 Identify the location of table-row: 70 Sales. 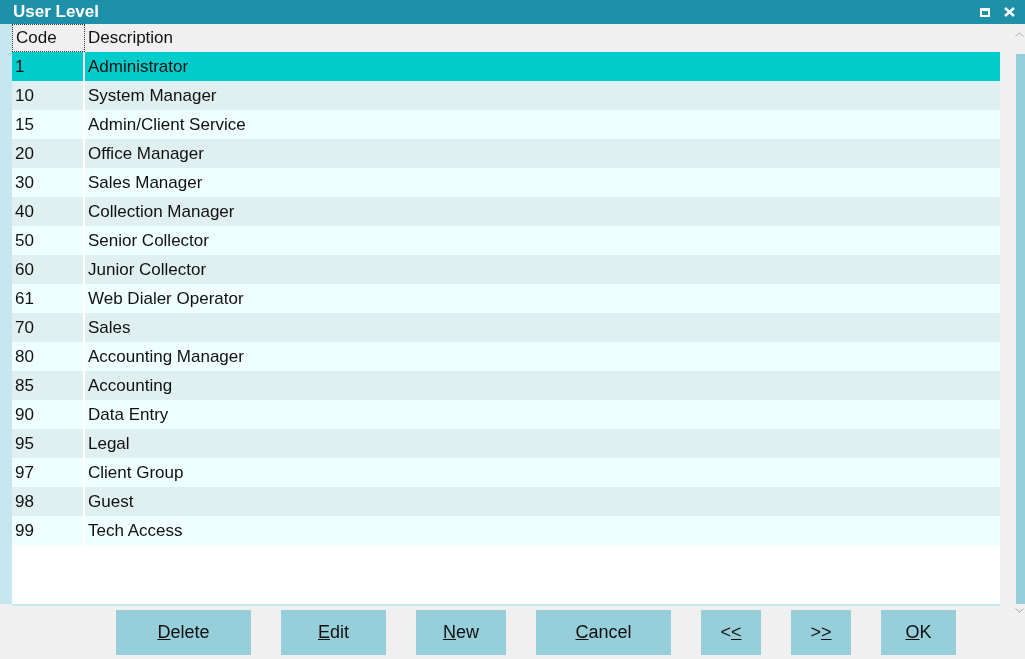
(506, 327).